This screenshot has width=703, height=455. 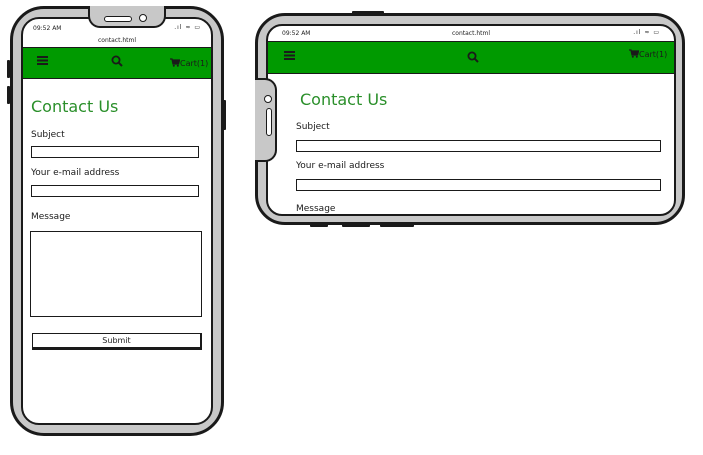 What do you see at coordinates (116, 274) in the screenshot?
I see `message-textarea` at bounding box center [116, 274].